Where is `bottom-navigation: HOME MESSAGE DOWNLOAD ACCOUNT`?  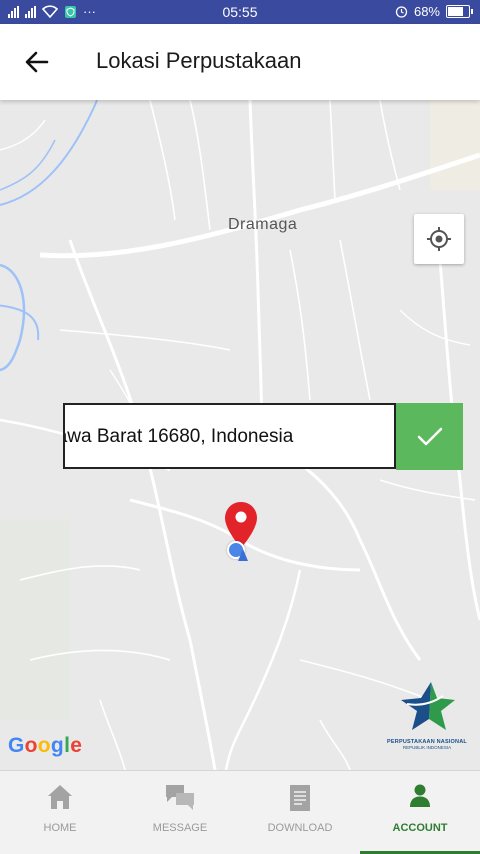 bottom-navigation: HOME MESSAGE DOWNLOAD ACCOUNT is located at coordinates (240, 812).